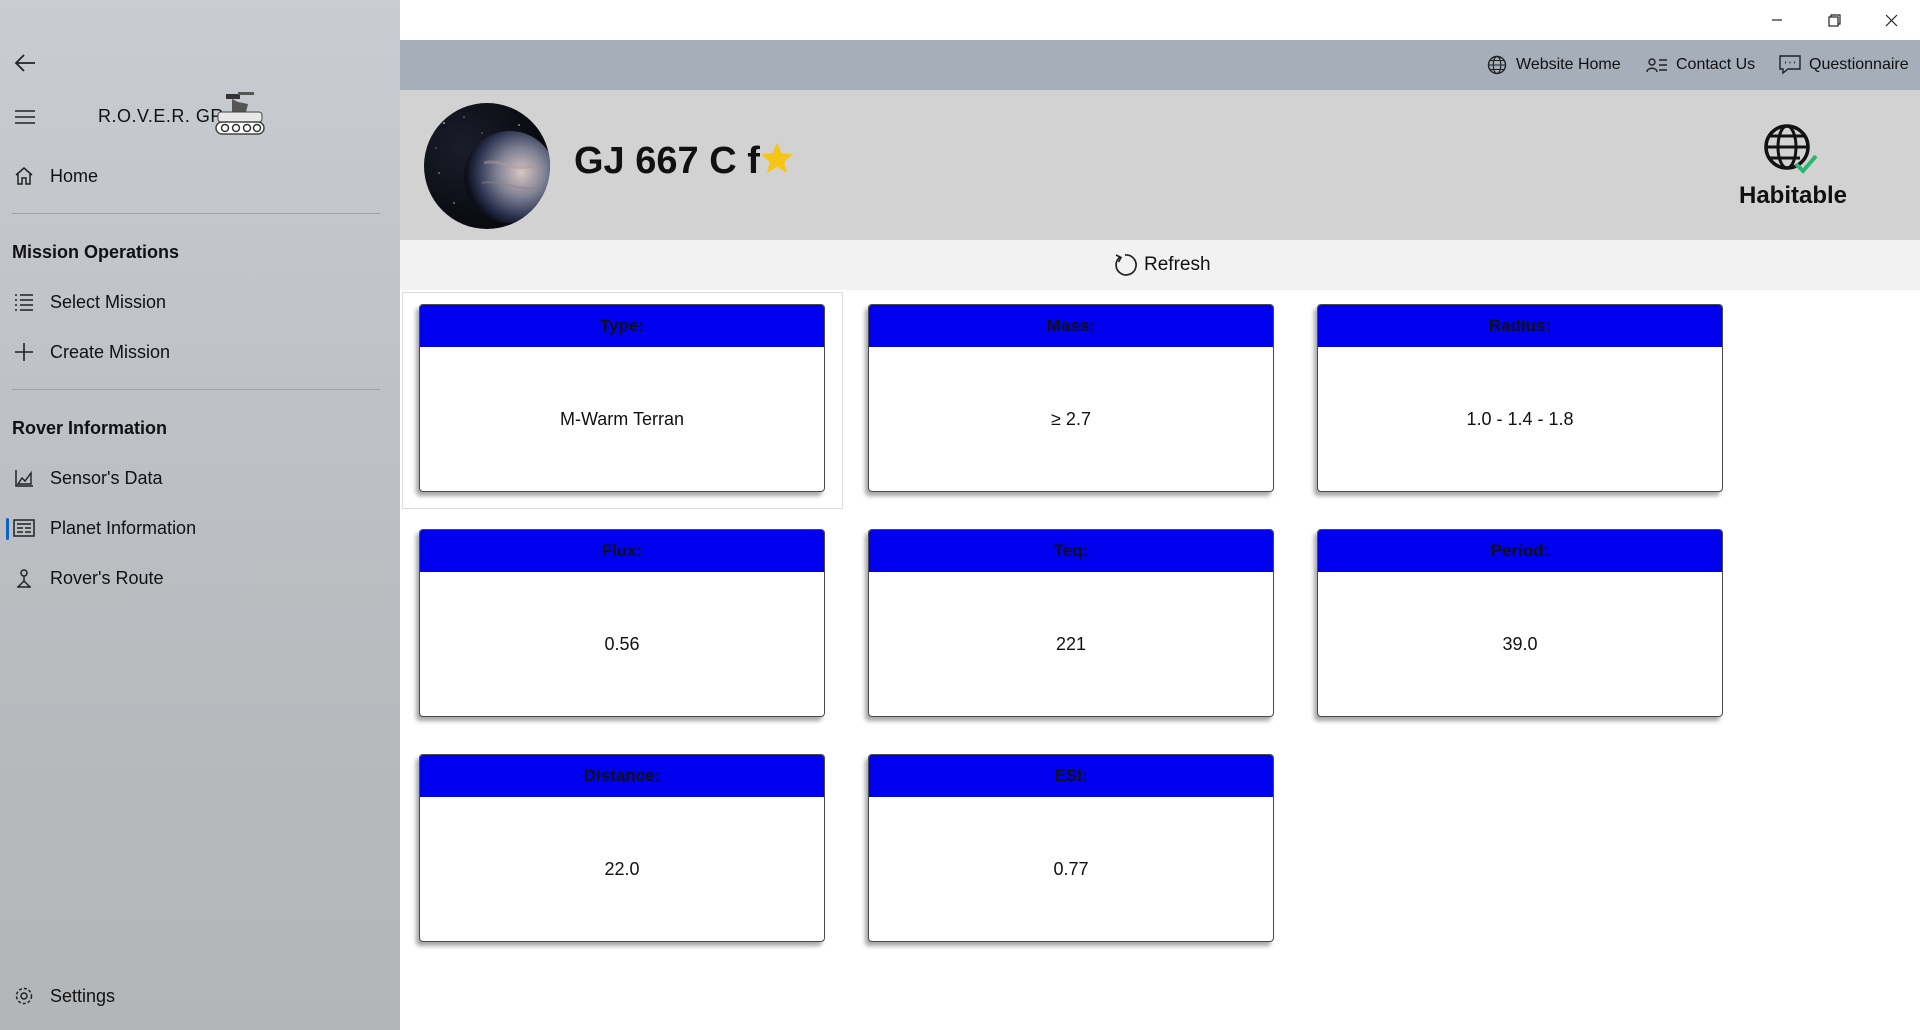 Image resolution: width=1920 pixels, height=1030 pixels. What do you see at coordinates (622, 398) in the screenshot?
I see `stat-card-type: Type: M-Warm Terran` at bounding box center [622, 398].